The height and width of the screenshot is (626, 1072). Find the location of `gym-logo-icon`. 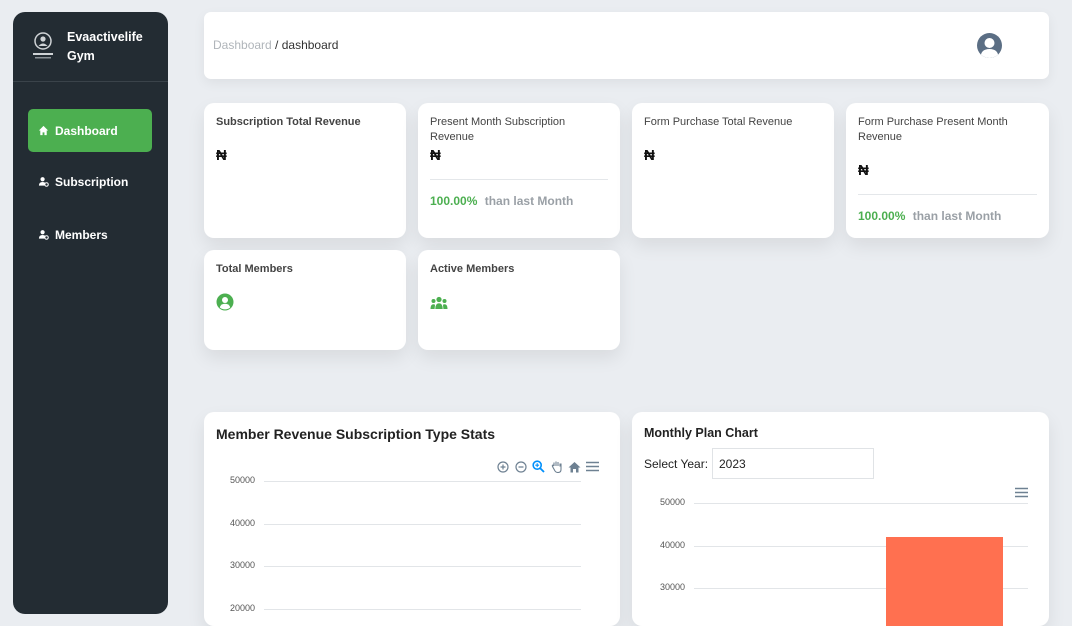

gym-logo-icon is located at coordinates (43, 47).